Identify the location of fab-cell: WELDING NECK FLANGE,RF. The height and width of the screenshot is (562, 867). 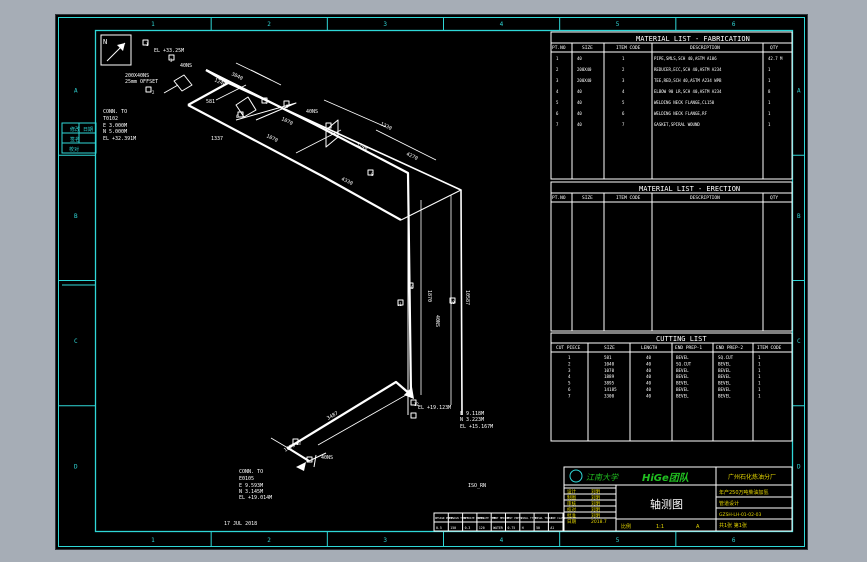
(681, 113).